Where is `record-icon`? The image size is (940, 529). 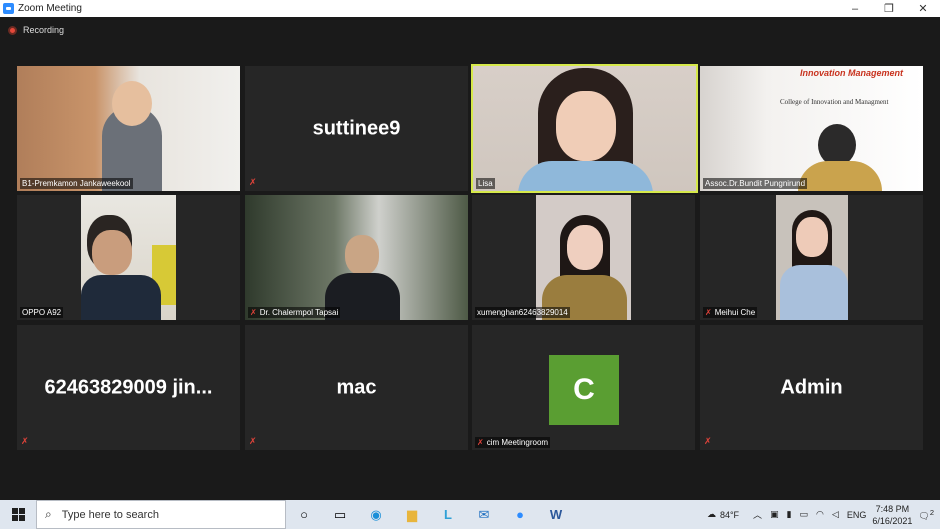 record-icon is located at coordinates (12, 30).